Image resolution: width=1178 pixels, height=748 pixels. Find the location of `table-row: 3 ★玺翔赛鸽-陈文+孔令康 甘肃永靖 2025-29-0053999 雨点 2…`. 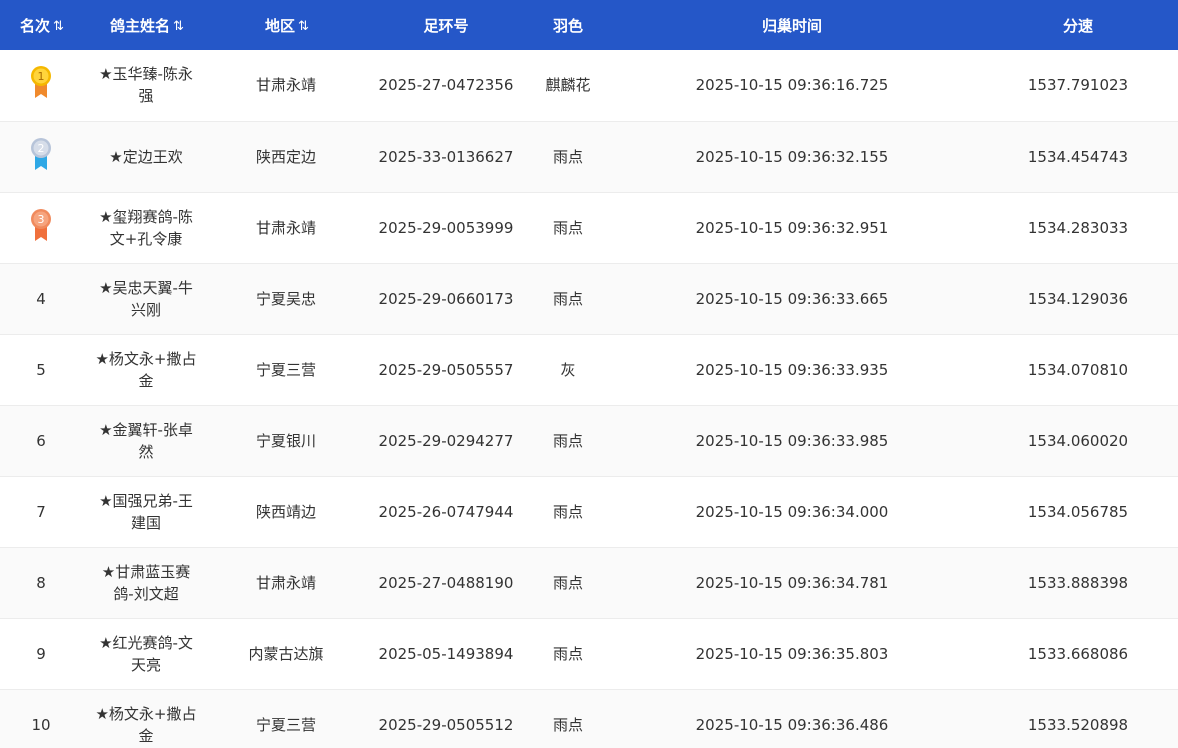

table-row: 3 ★玺翔赛鸽-陈文+孔令康 甘肃永靖 2025-29-0053999 雨点 2… is located at coordinates (589, 227).